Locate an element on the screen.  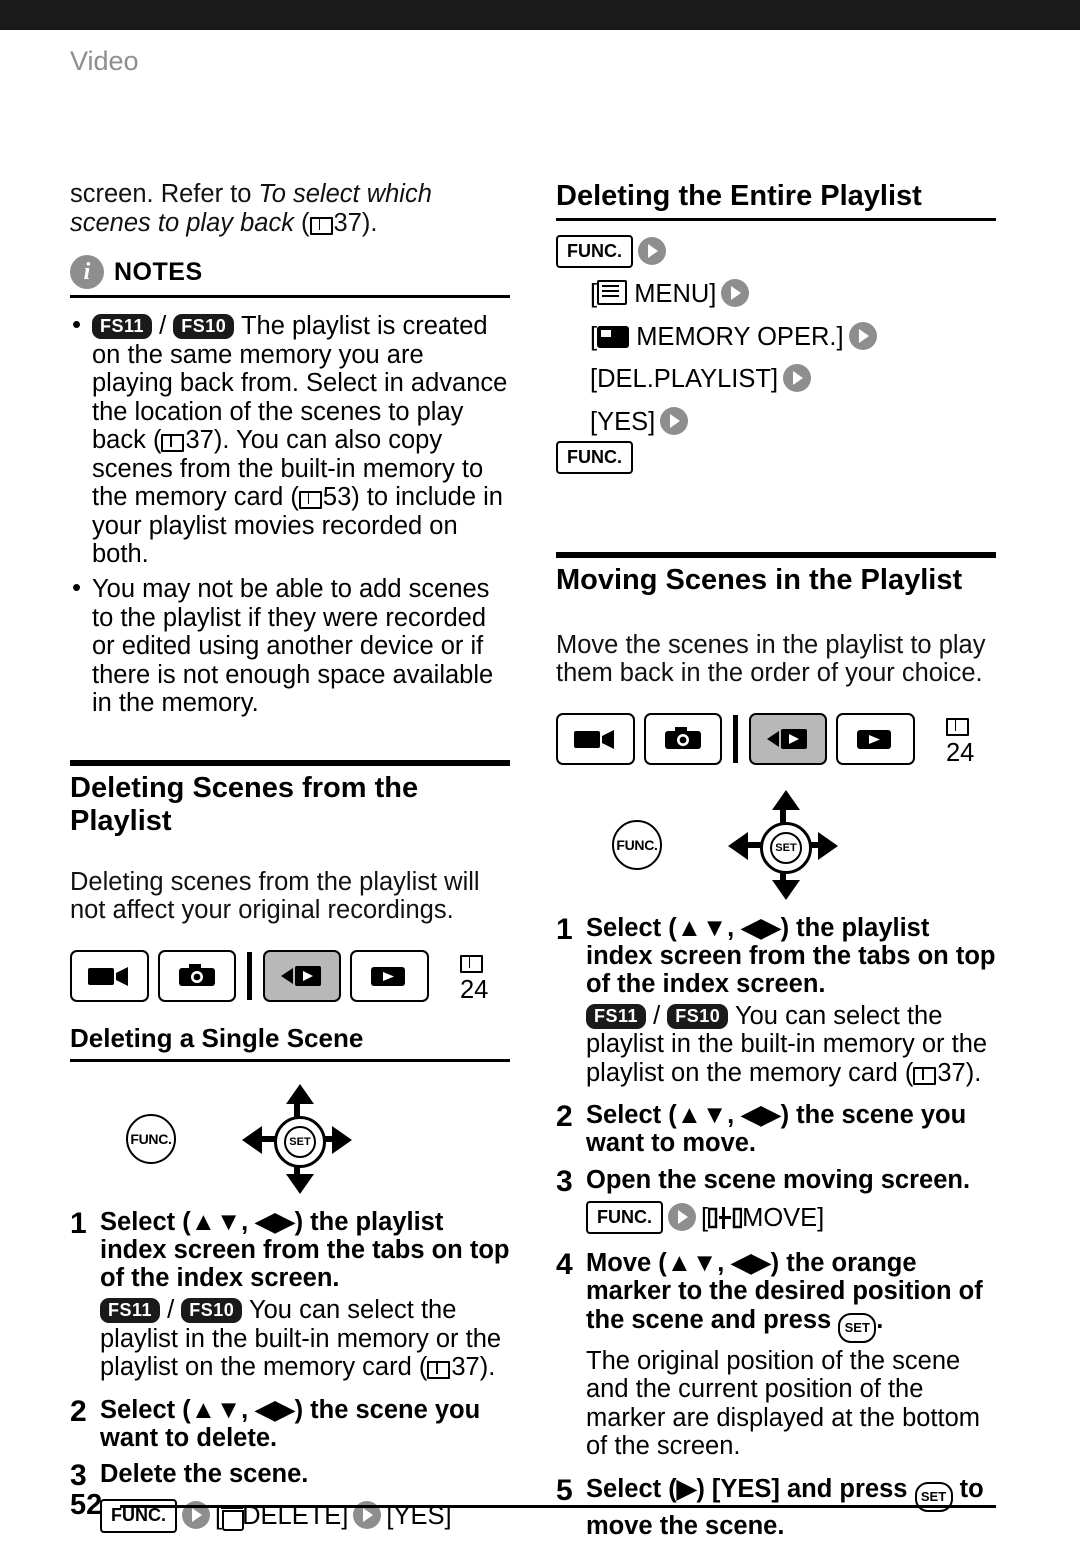
step-text: Delete the scene. is located at coordinates (204, 1473).